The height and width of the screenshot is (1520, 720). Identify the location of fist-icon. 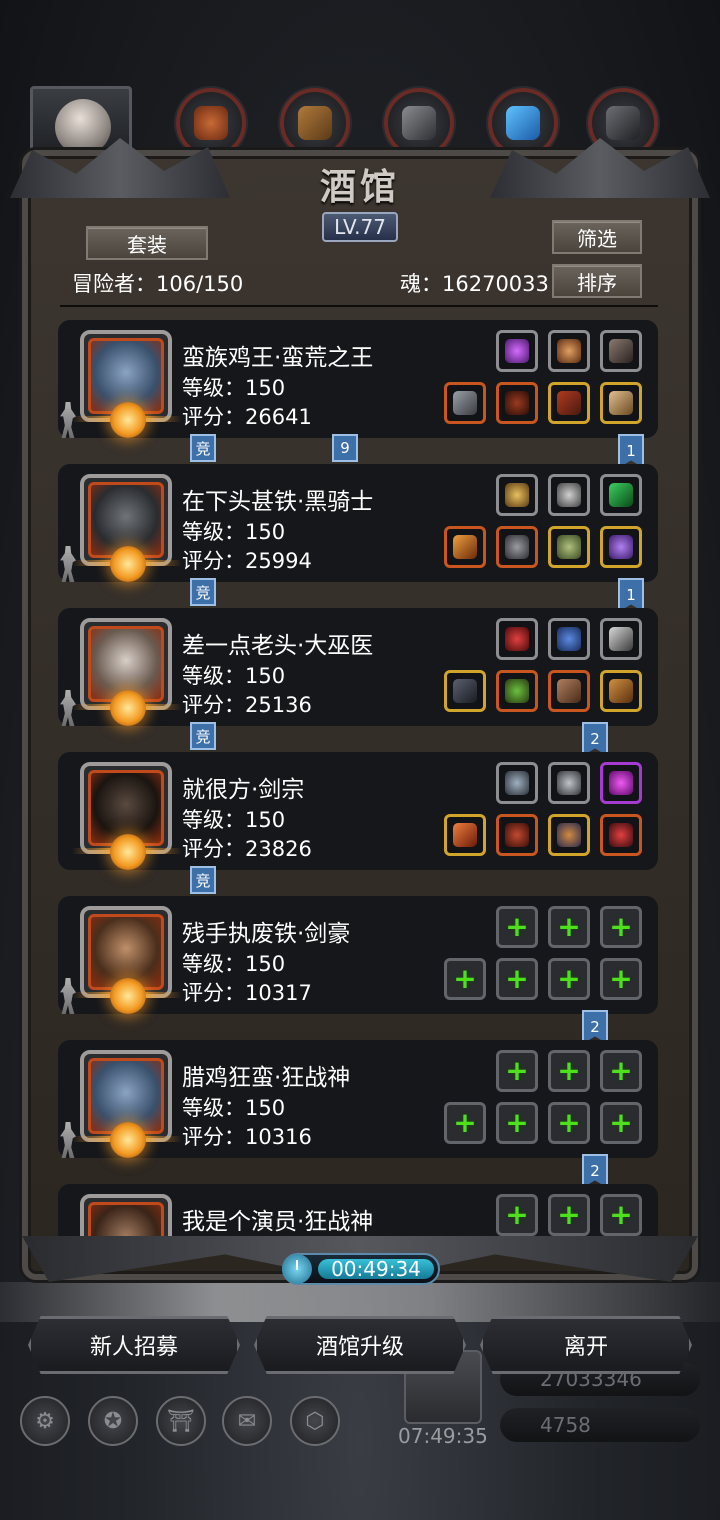
(211, 123).